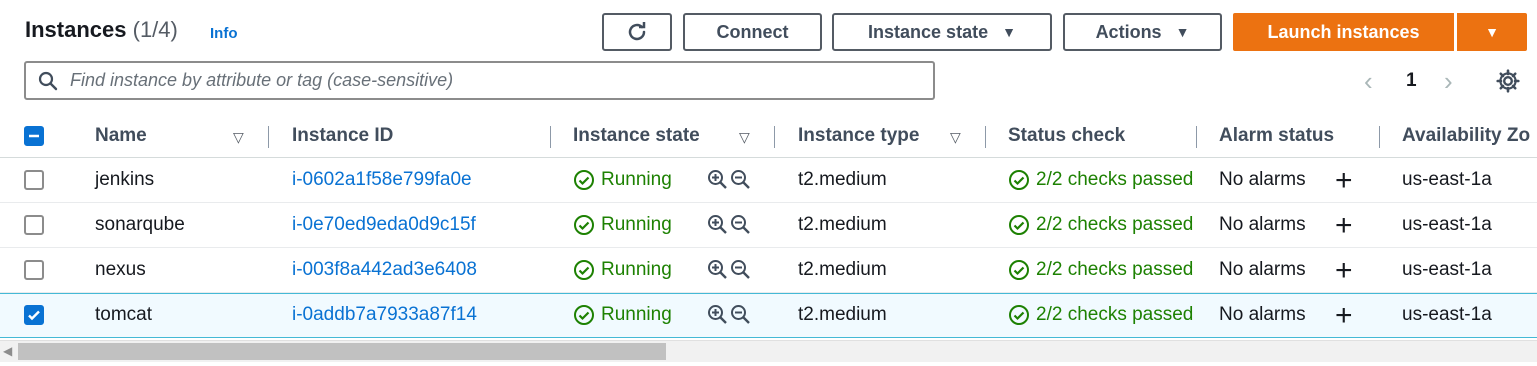 Image resolution: width=1537 pixels, height=366 pixels. I want to click on connect-label: Connect, so click(752, 31).